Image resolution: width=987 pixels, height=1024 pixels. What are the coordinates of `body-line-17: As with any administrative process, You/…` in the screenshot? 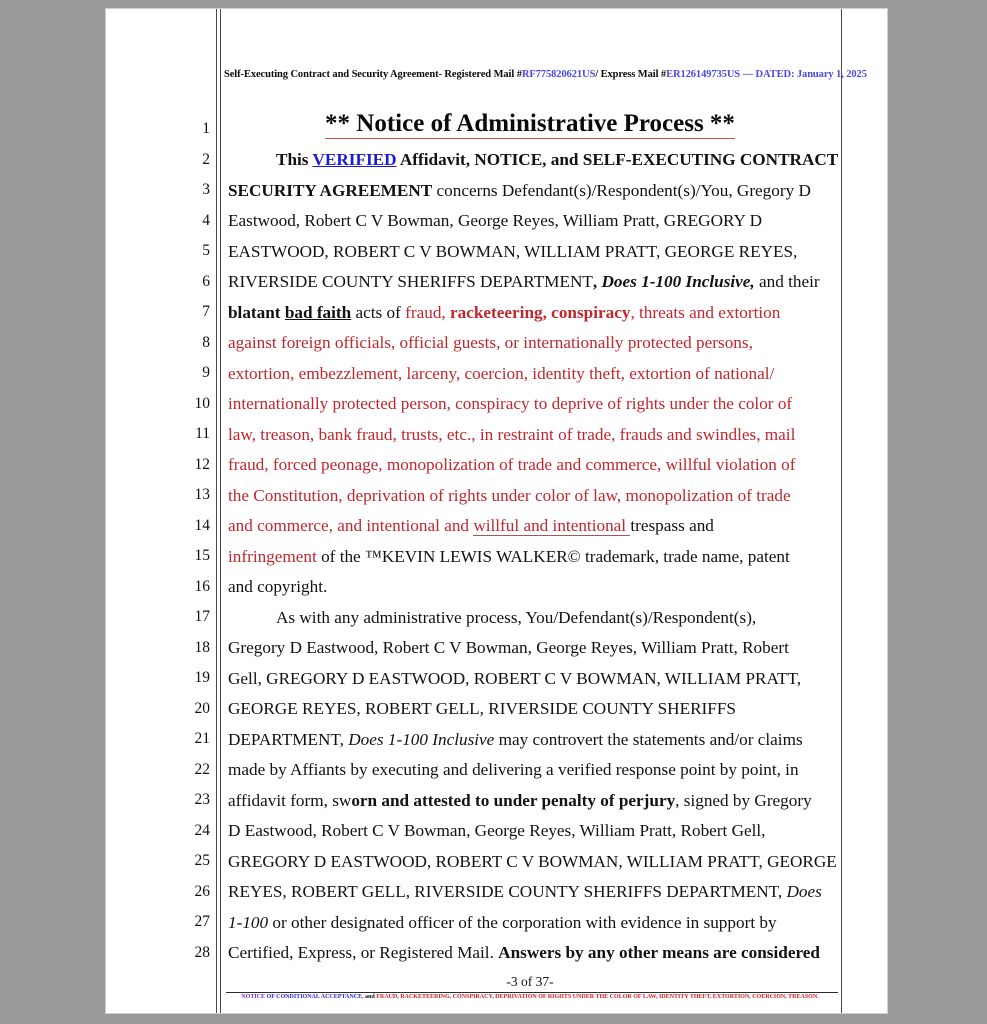 It's located at (516, 617).